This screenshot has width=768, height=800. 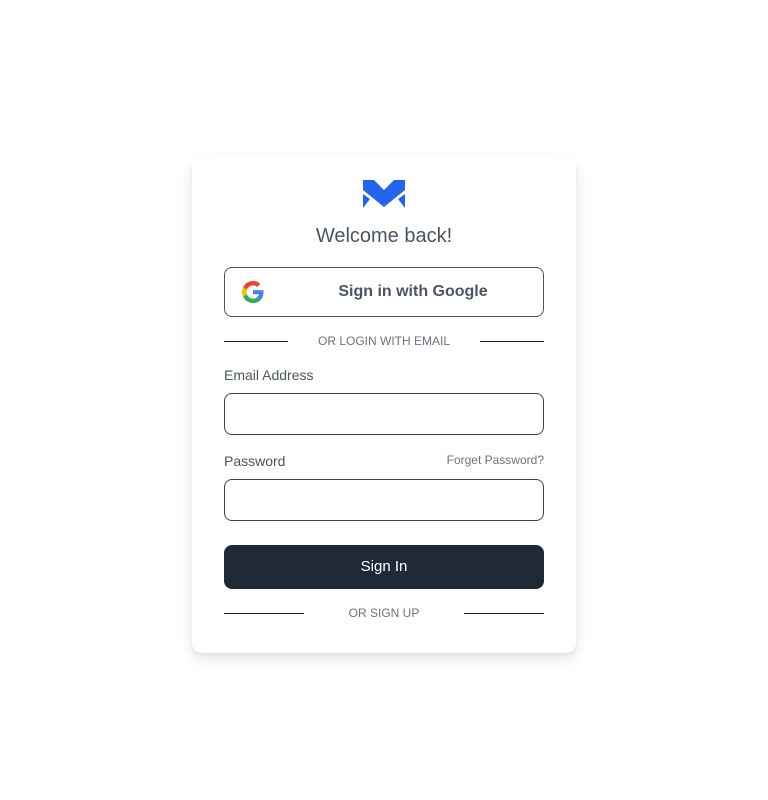 I want to click on m-logo-icon, so click(x=384, y=194).